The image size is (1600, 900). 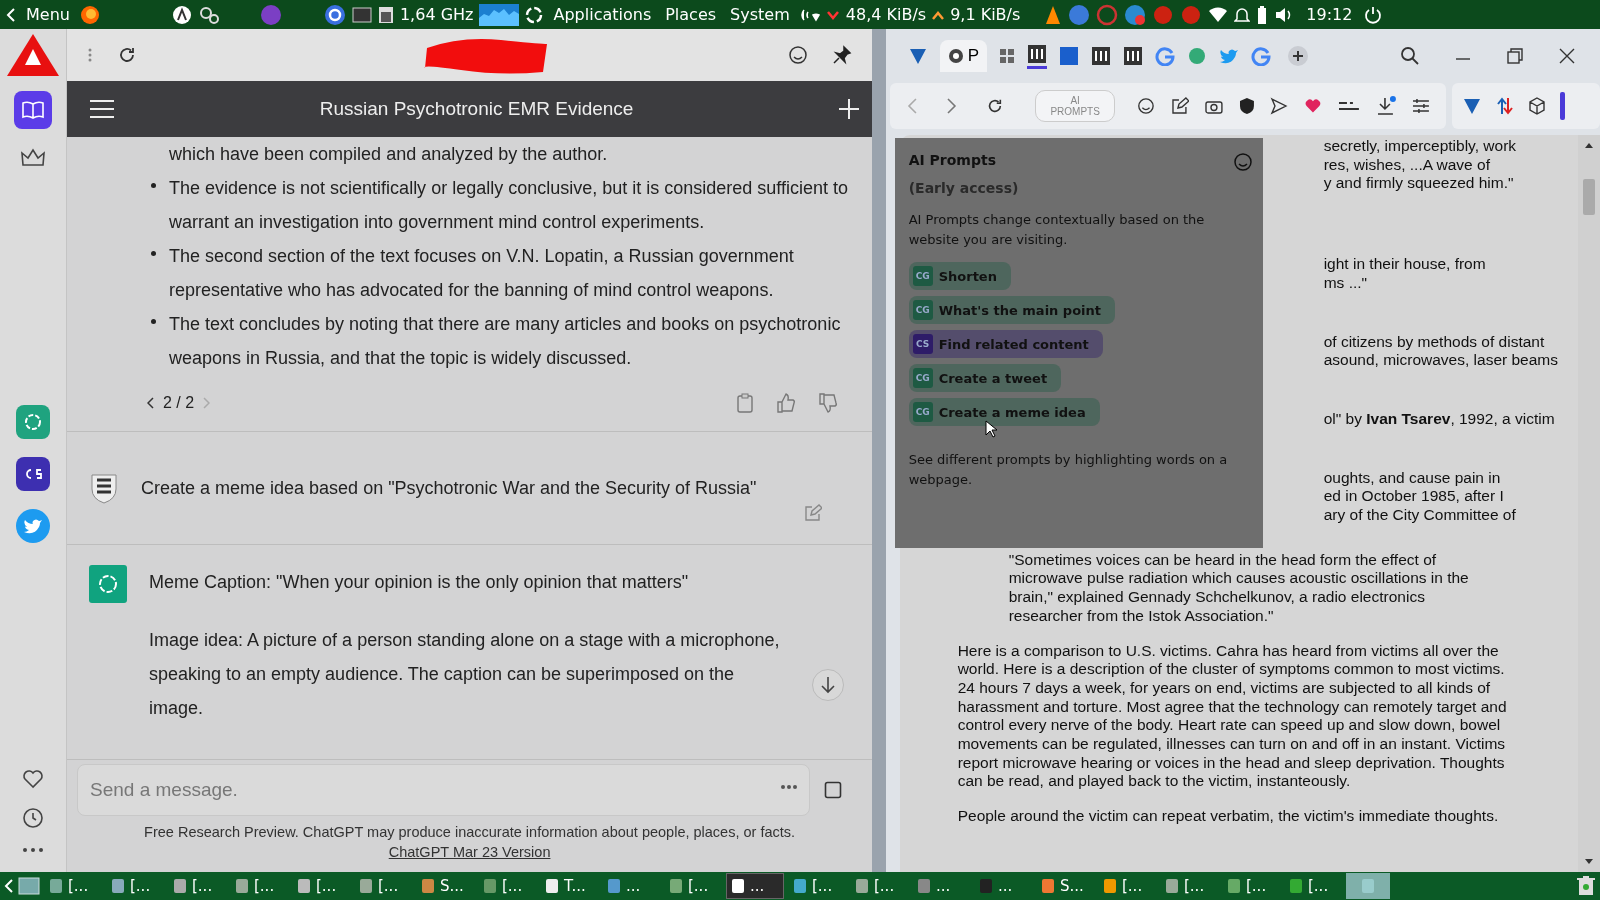 What do you see at coordinates (833, 790) in the screenshot?
I see `stop-icon` at bounding box center [833, 790].